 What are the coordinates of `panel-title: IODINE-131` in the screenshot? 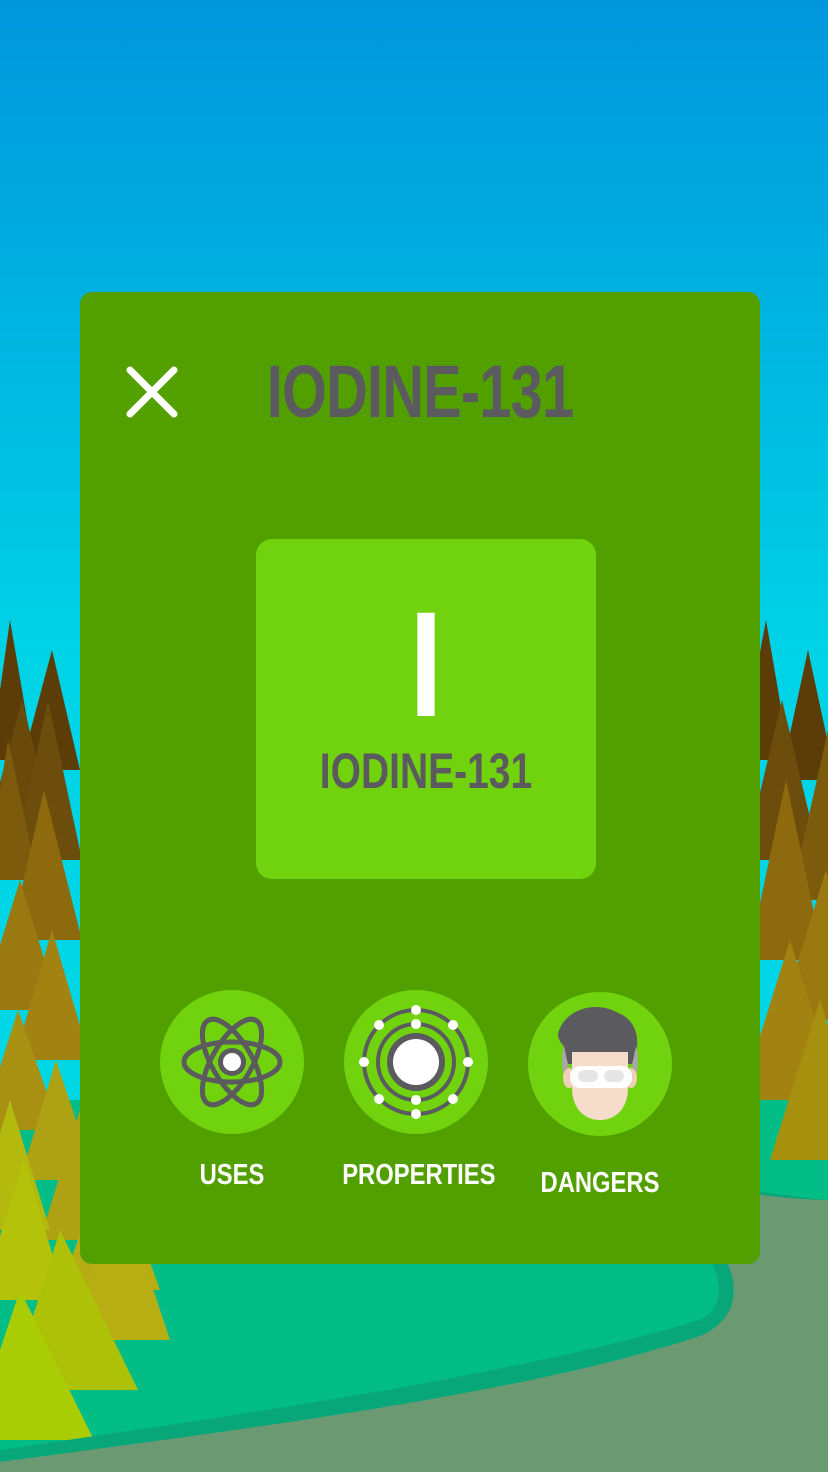 It's located at (420, 391).